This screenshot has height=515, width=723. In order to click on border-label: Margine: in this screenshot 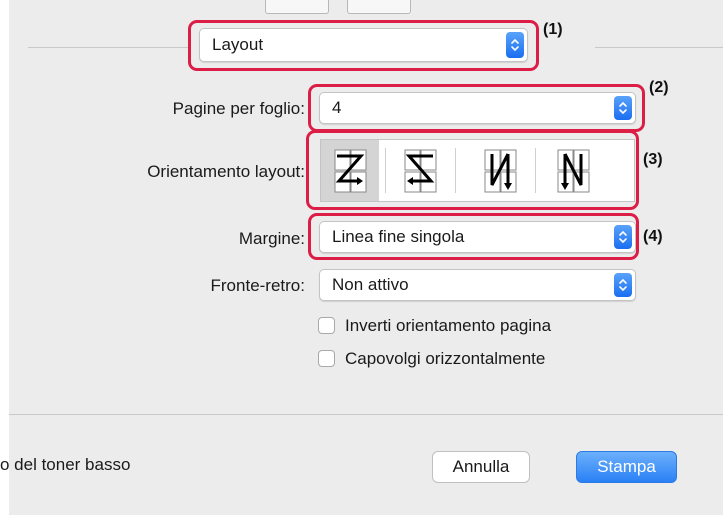, I will do `click(271, 238)`.